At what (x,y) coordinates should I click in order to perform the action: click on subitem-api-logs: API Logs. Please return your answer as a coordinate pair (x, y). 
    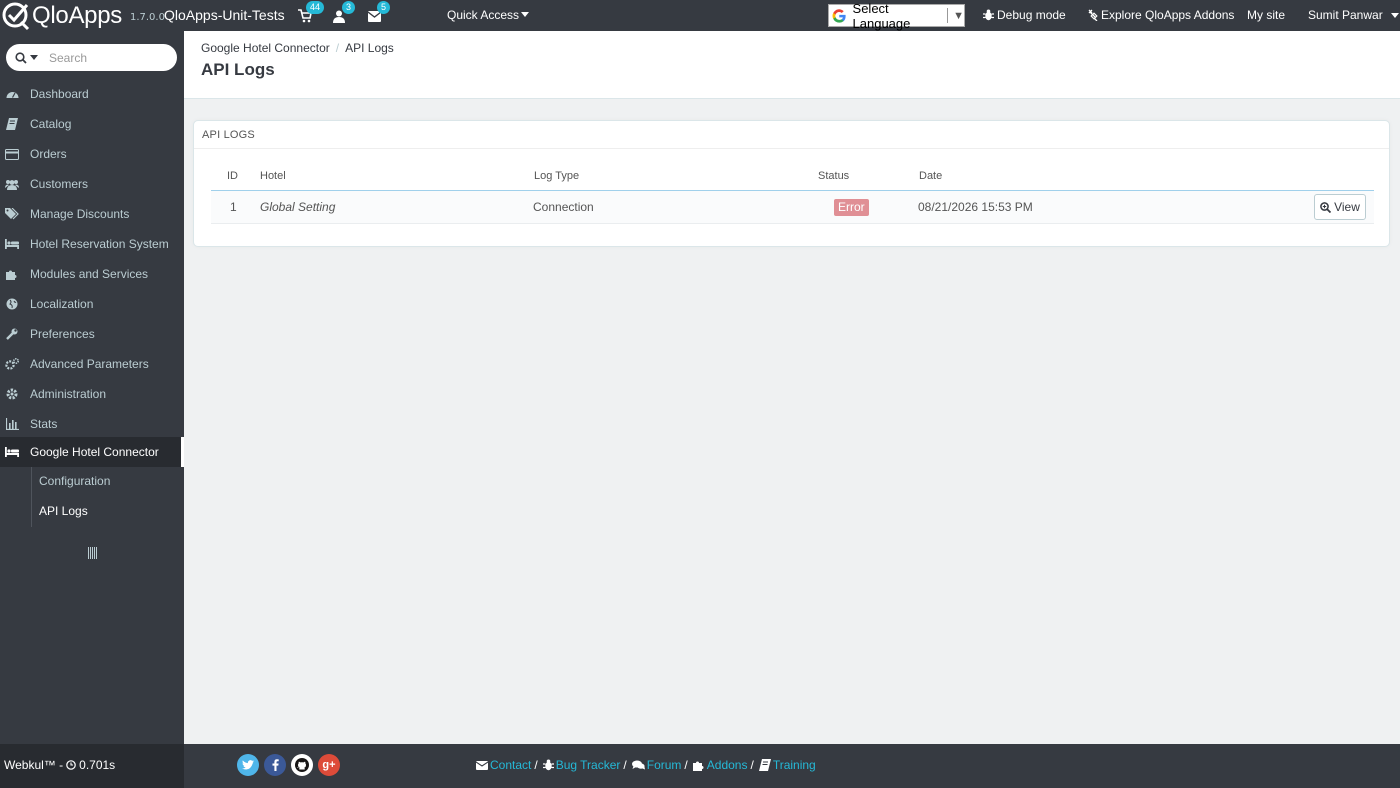
    Looking at the image, I should click on (63, 511).